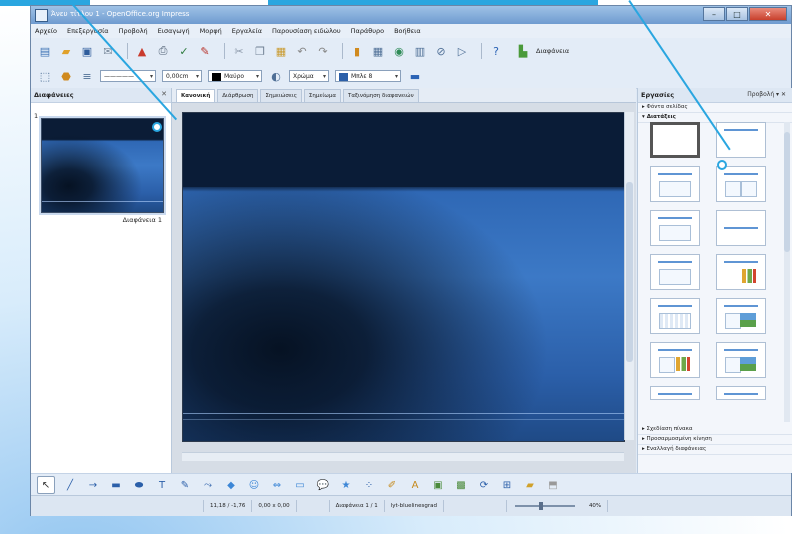 This screenshot has height=534, width=799. Describe the element at coordinates (116, 485) in the screenshot. I see `rectangle-icon: ▬` at that location.